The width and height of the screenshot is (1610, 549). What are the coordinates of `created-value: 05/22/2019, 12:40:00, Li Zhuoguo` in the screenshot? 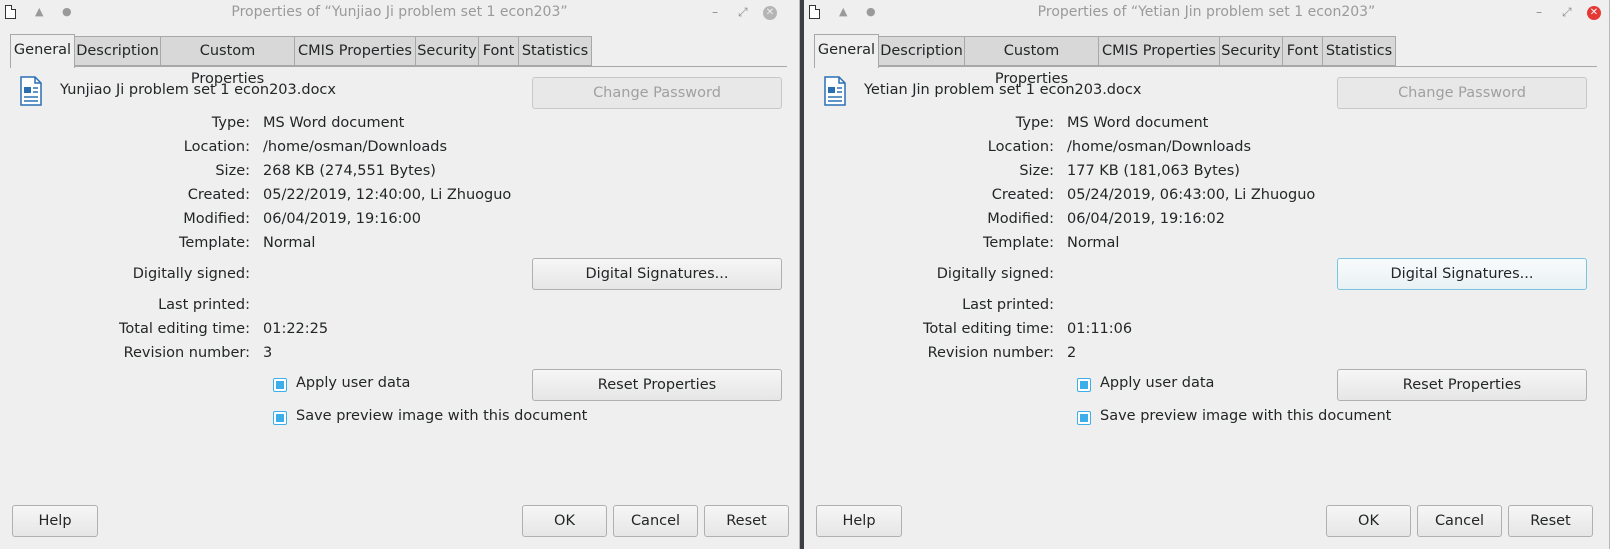 It's located at (387, 195).